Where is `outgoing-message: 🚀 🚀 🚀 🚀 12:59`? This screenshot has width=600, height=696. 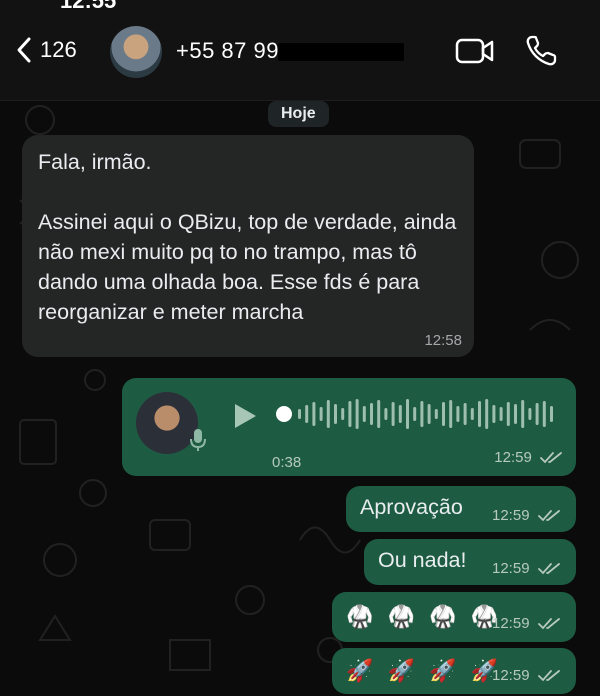 outgoing-message: 🚀 🚀 🚀 🚀 12:59 is located at coordinates (454, 671).